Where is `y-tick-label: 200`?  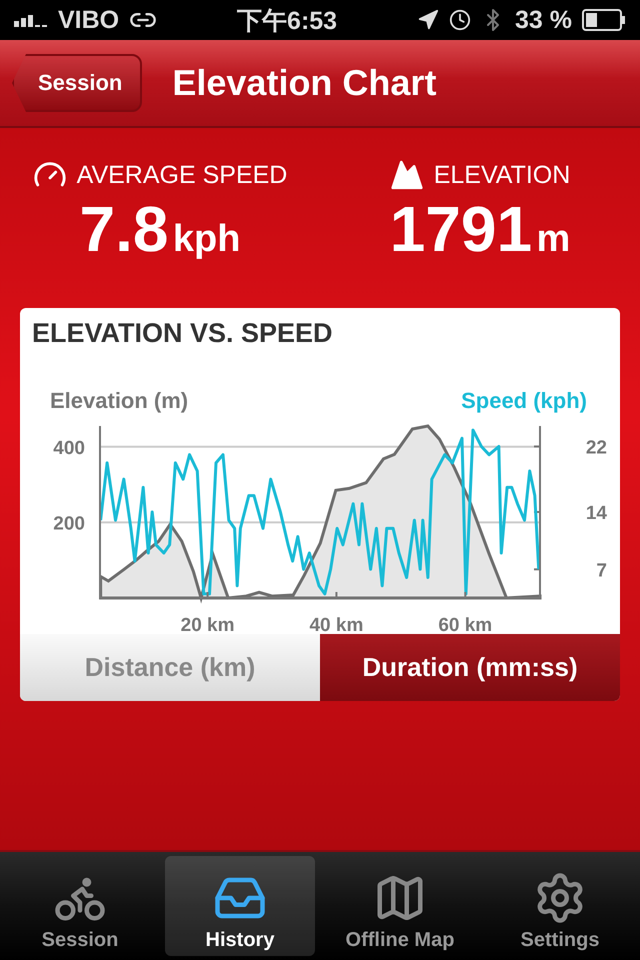
y-tick-label: 200 is located at coordinates (69, 523).